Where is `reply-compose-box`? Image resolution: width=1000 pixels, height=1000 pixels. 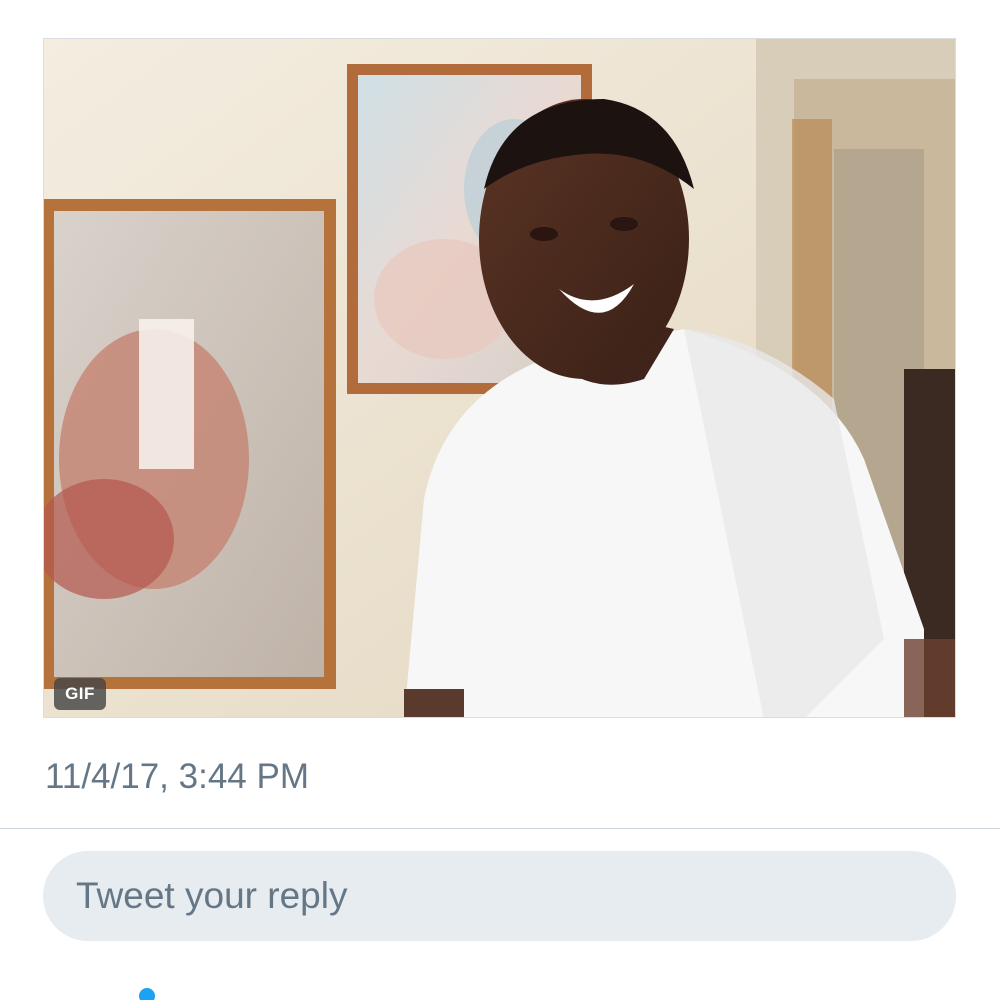 reply-compose-box is located at coordinates (499, 896).